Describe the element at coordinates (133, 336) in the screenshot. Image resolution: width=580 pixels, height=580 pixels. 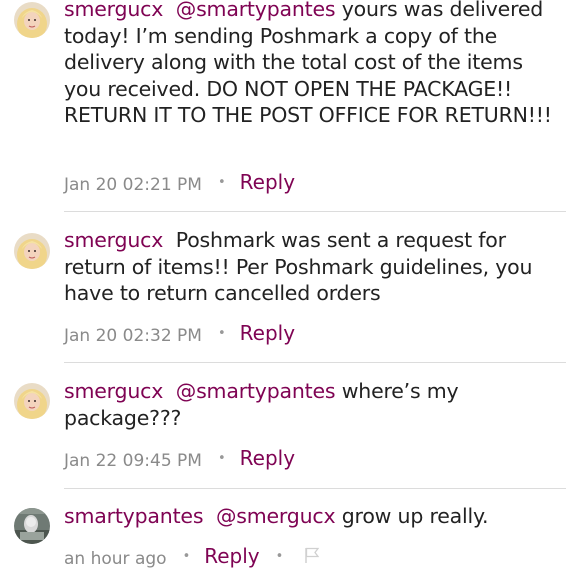
I see `comment-timestamp: Jan 20 02:32 PM` at that location.